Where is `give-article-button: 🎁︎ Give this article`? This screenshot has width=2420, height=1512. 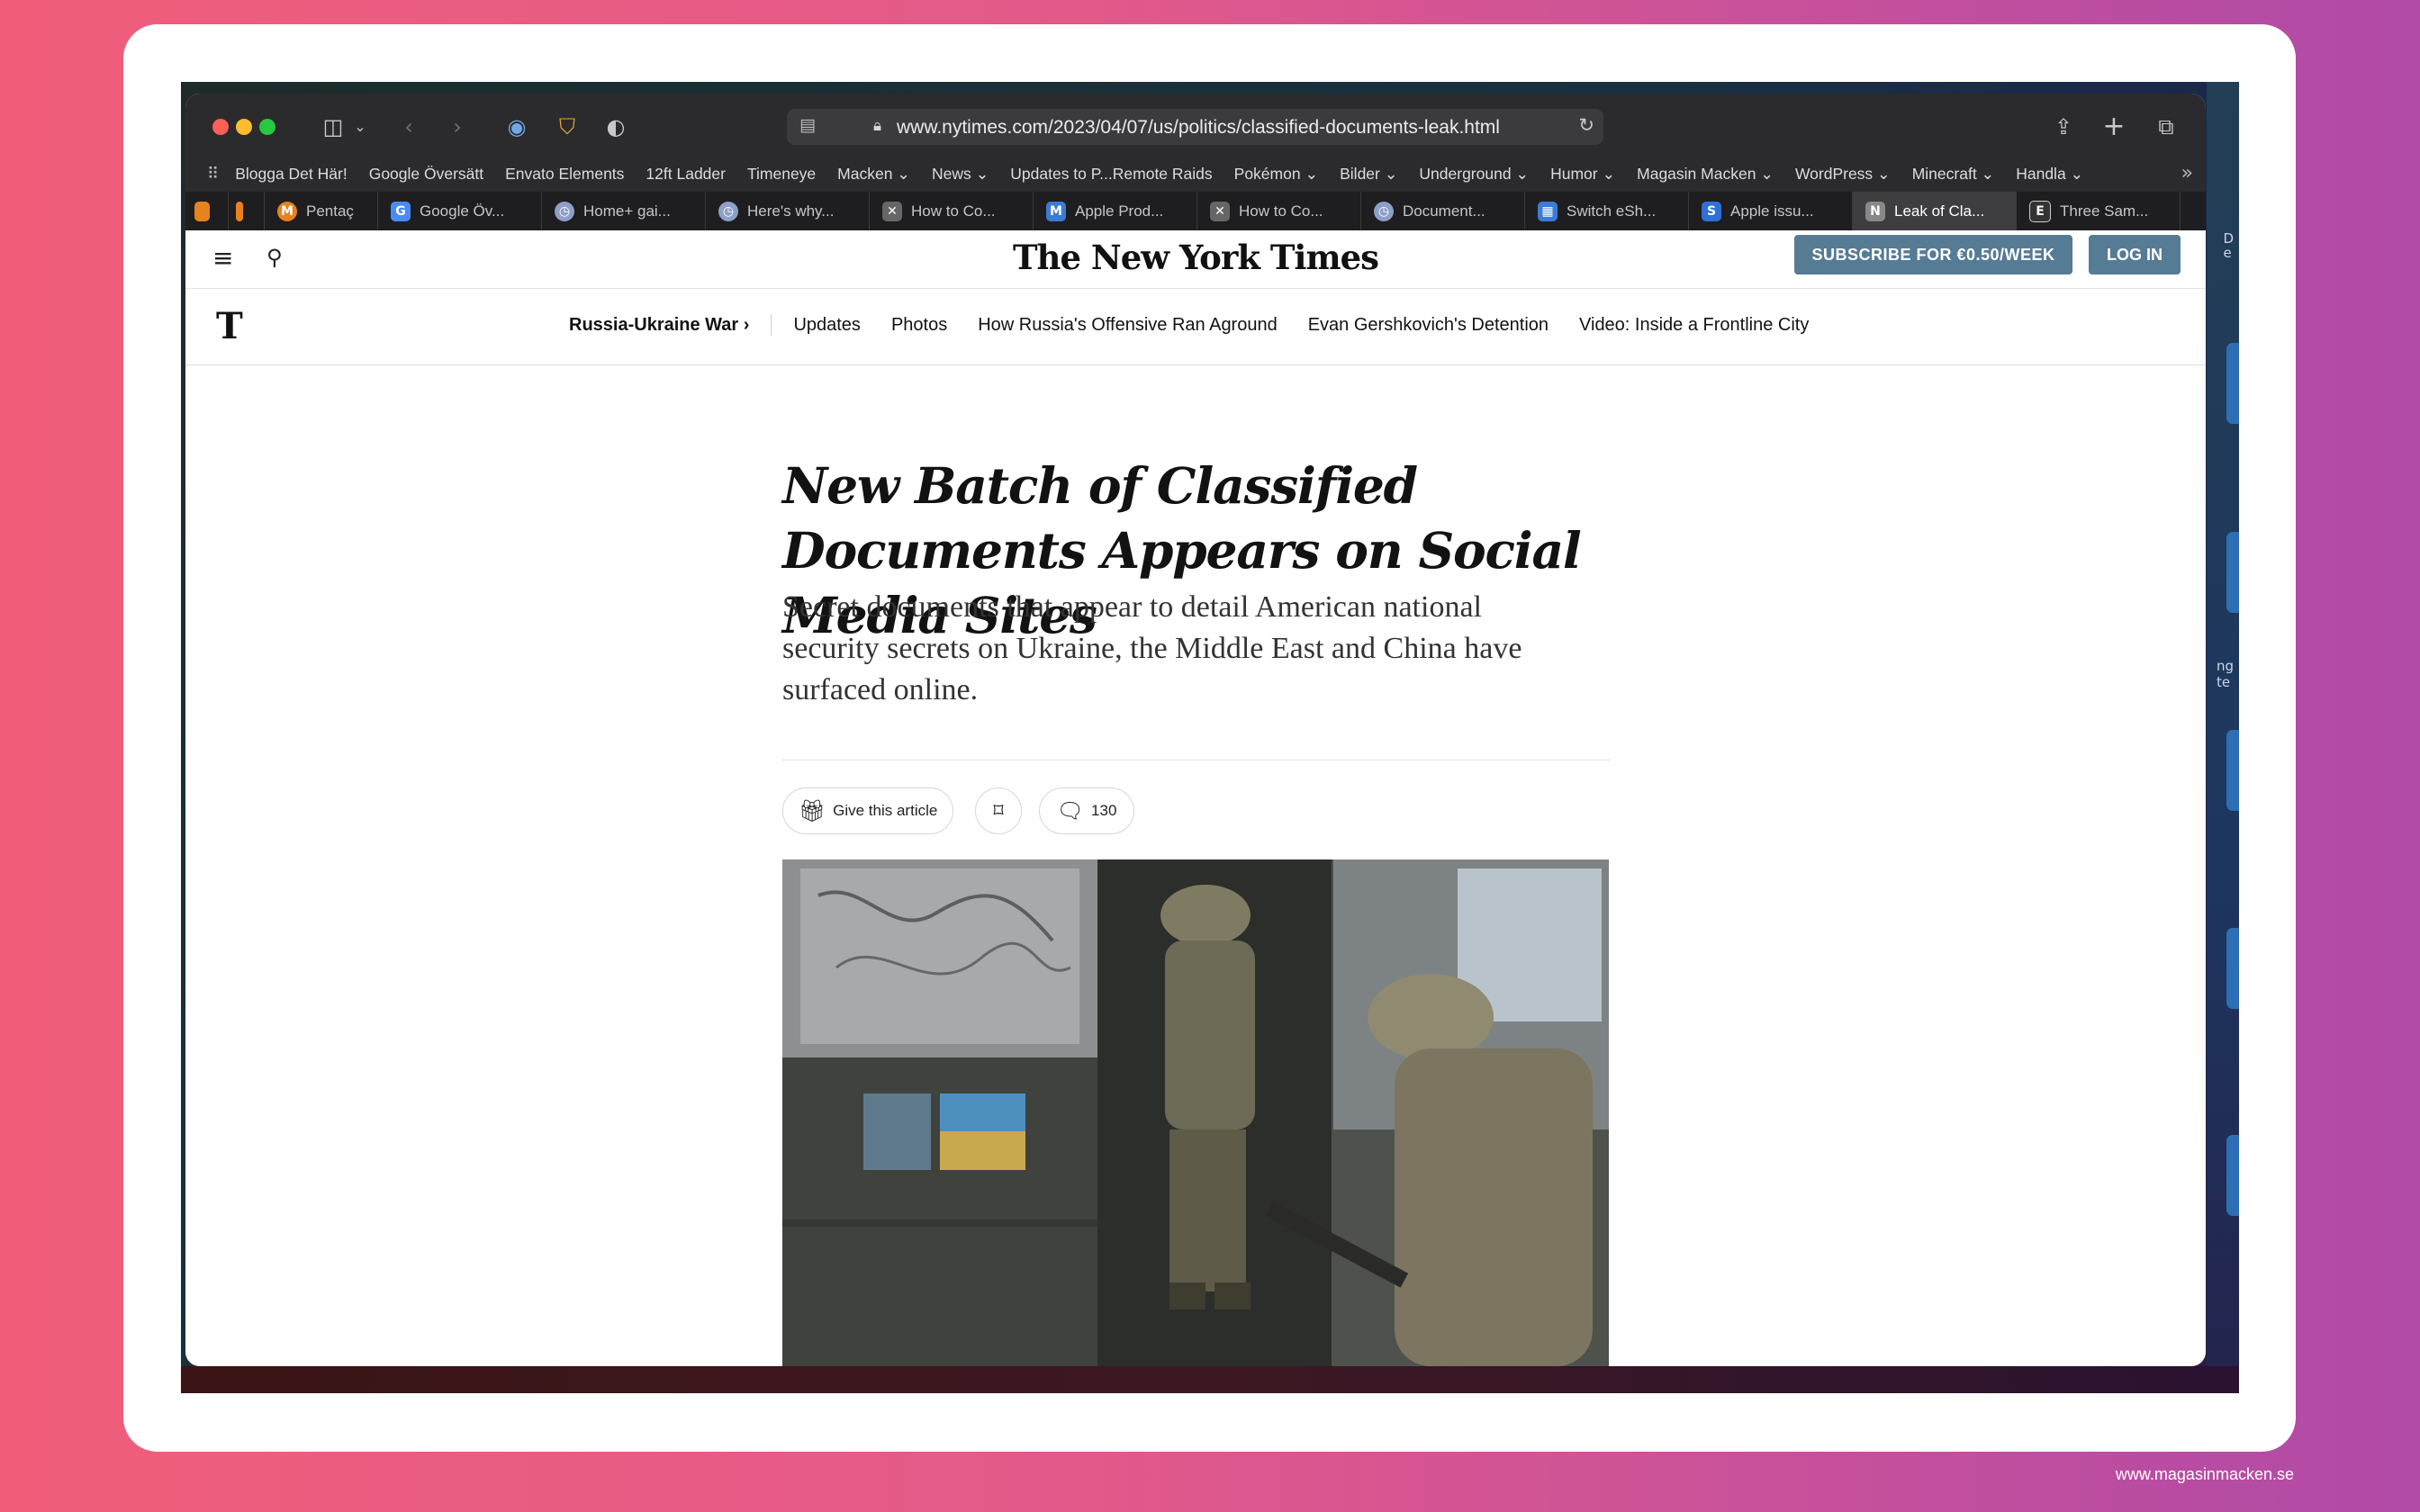 give-article-button: 🎁︎ Give this article is located at coordinates (867, 811).